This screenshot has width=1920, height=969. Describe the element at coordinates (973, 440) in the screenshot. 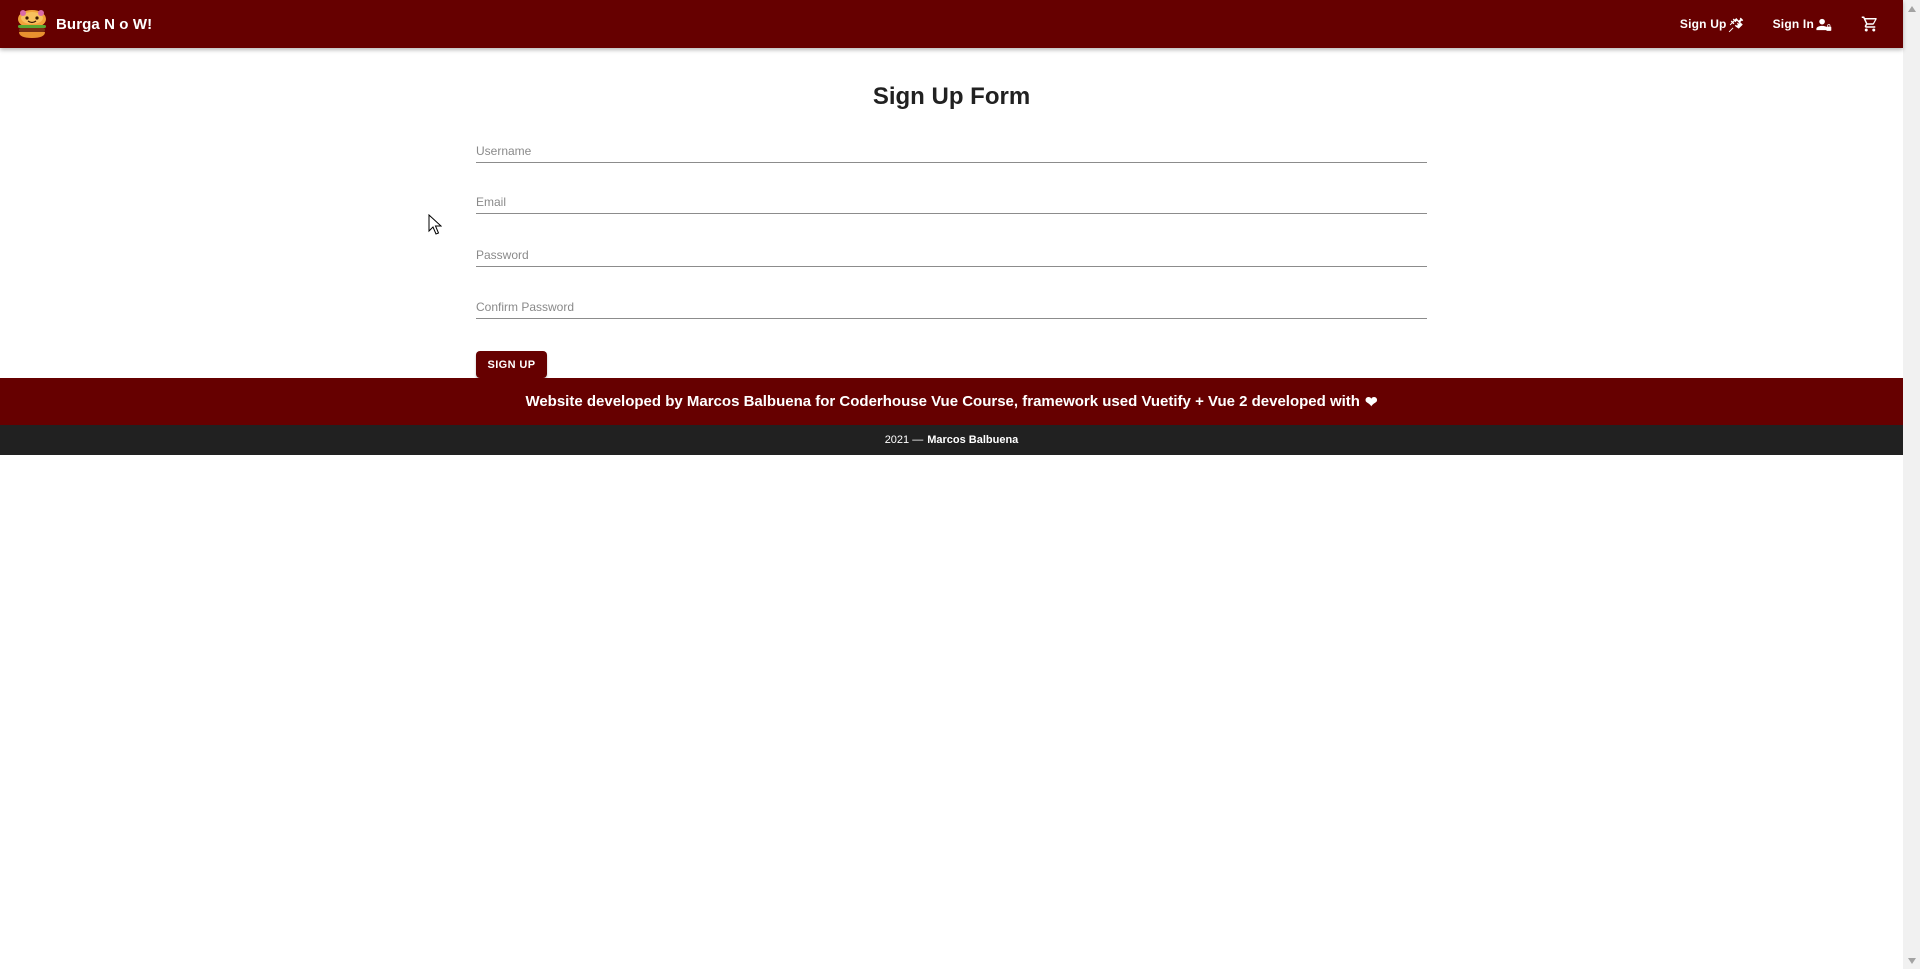

I see `copyright-author: Marcos Balbuena` at that location.